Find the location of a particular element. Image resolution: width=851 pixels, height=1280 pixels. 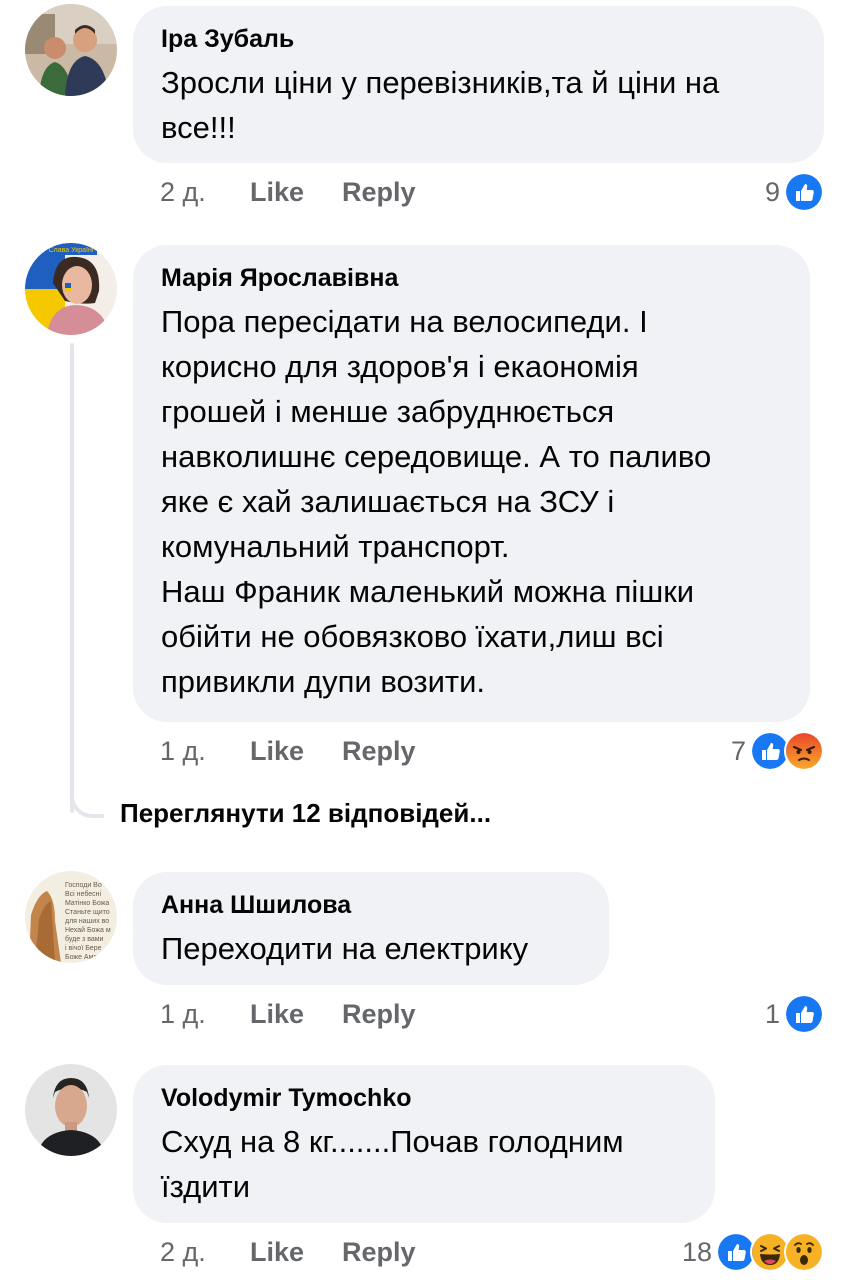

comment-text-line: корисно для здоров'я і екаономія is located at coordinates (400, 366).